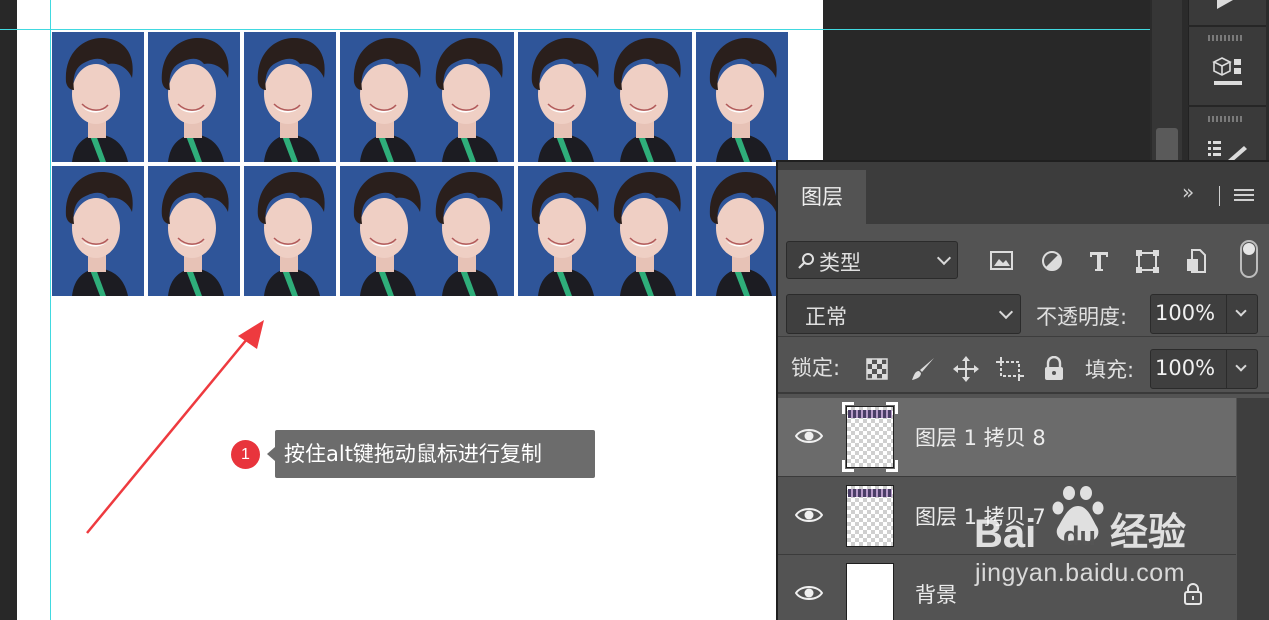 This screenshot has height=620, width=1269. What do you see at coordinates (806, 261) in the screenshot?
I see `search-icon` at bounding box center [806, 261].